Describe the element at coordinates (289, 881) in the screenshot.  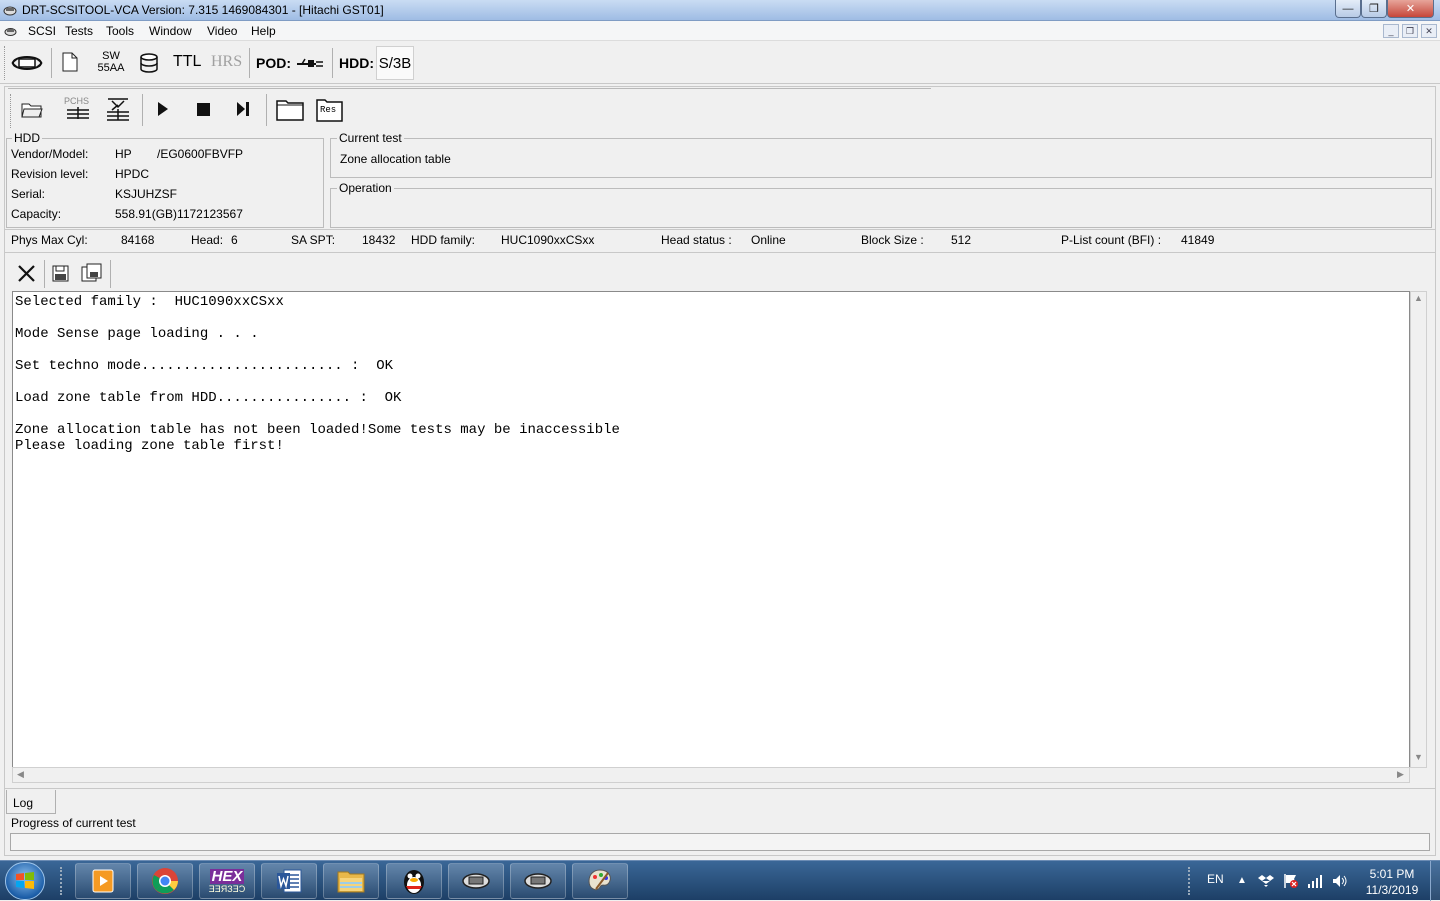
I see `taskbar-word` at that location.